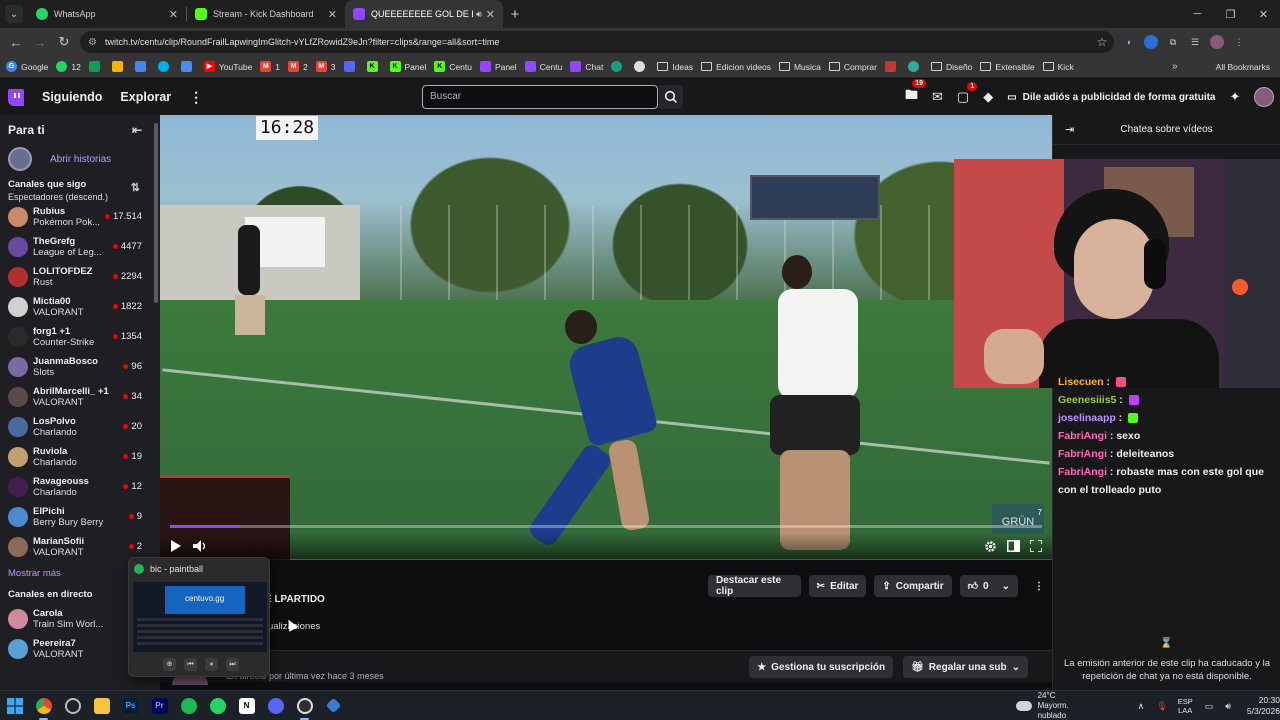 This screenshot has width=1280, height=720. I want to click on sidebar-channel-item: forg1 +1 Counter-Strike 1354, so click(76, 337).